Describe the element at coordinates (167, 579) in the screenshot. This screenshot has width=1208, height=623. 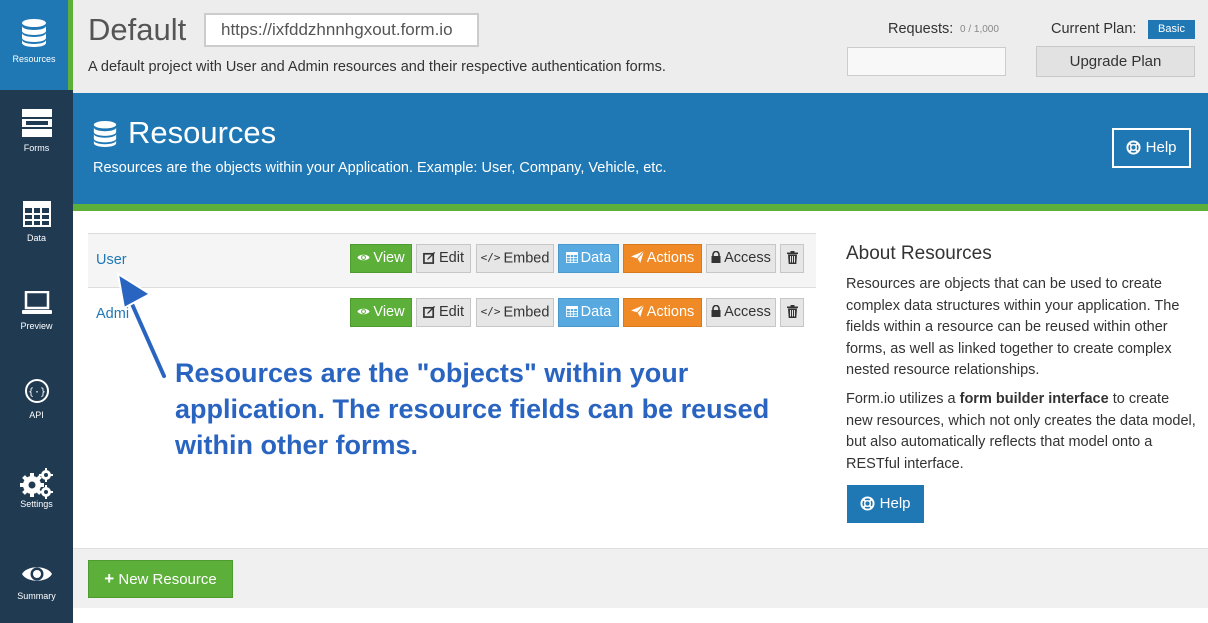
I see `new-resource-label: New Resource` at that location.